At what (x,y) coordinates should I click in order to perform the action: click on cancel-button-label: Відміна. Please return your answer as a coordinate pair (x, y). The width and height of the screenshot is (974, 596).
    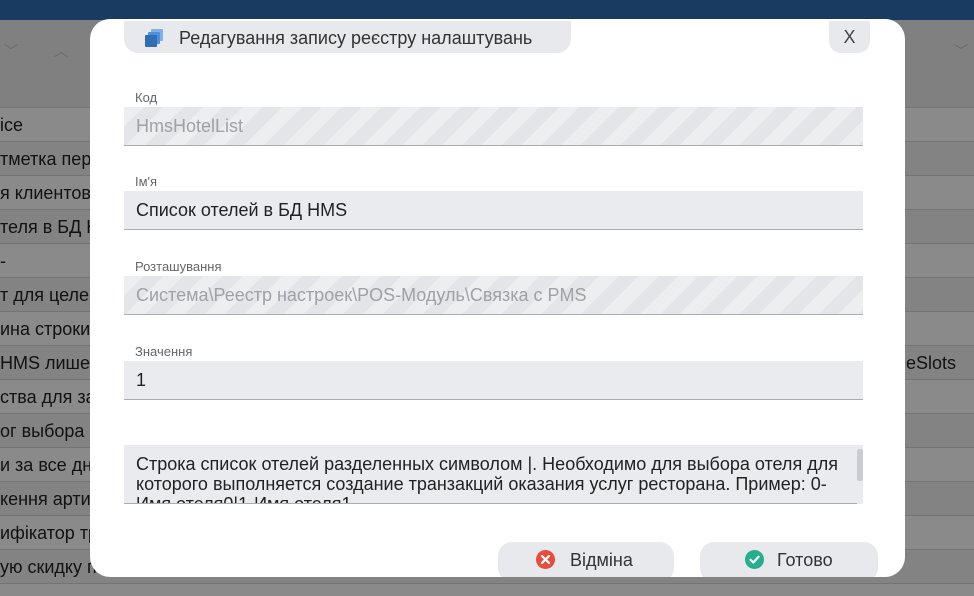
    Looking at the image, I should click on (601, 560).